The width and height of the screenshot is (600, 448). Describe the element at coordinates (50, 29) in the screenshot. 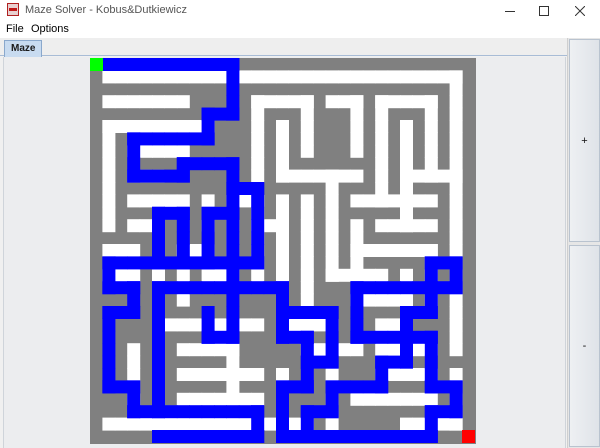

I see `menu-options: Options` at that location.